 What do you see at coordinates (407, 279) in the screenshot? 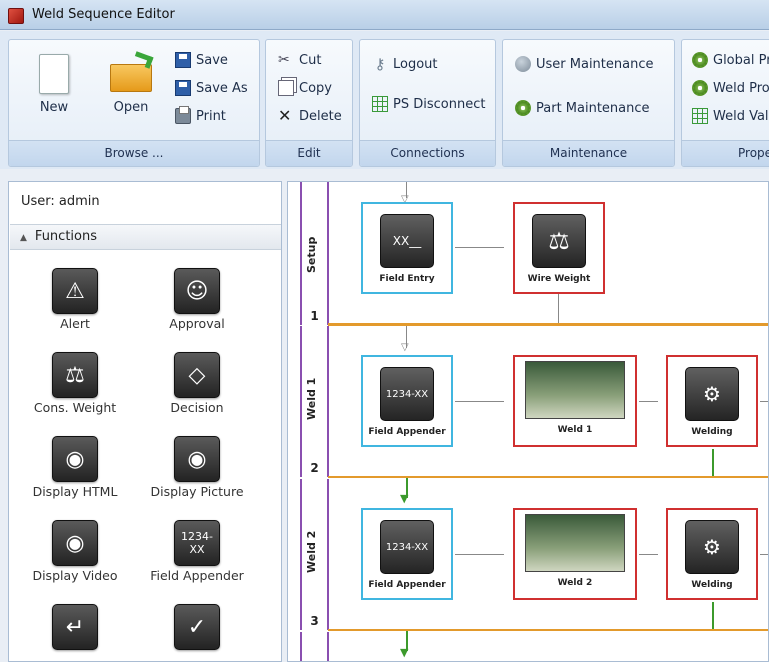
I see `node-label: Field Entry` at bounding box center [407, 279].